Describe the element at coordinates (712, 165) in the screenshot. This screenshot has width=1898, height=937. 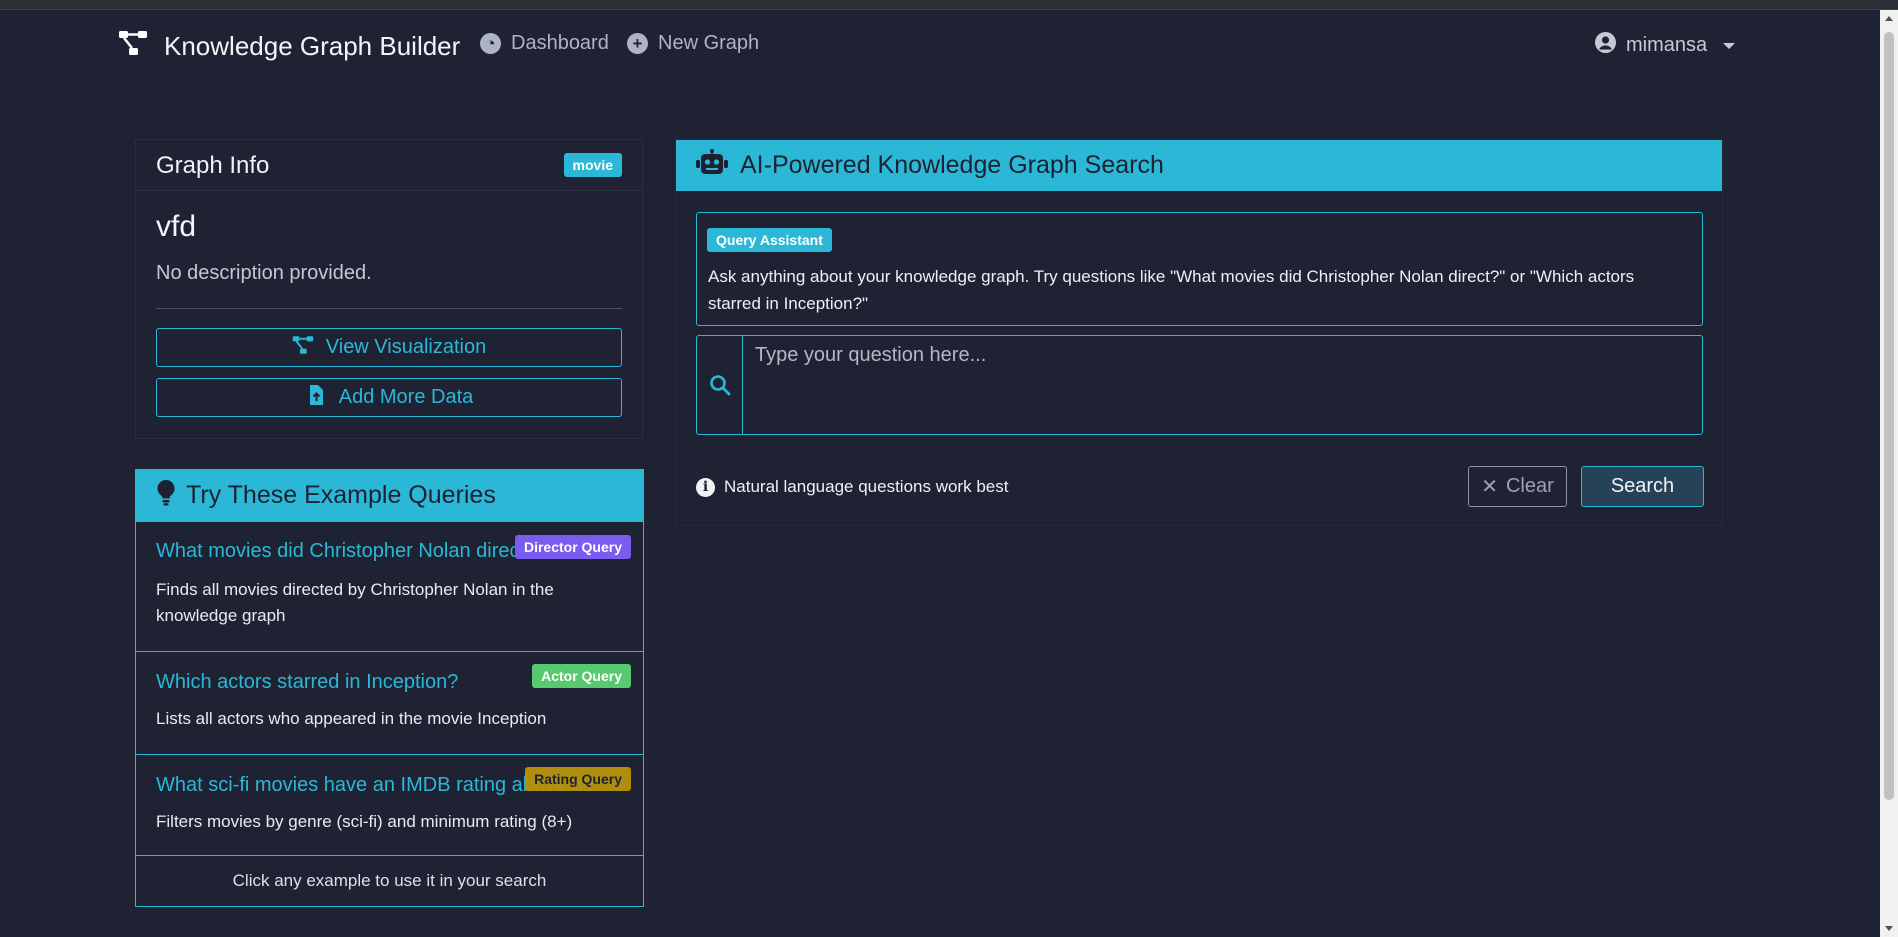
I see `robot-icon` at that location.